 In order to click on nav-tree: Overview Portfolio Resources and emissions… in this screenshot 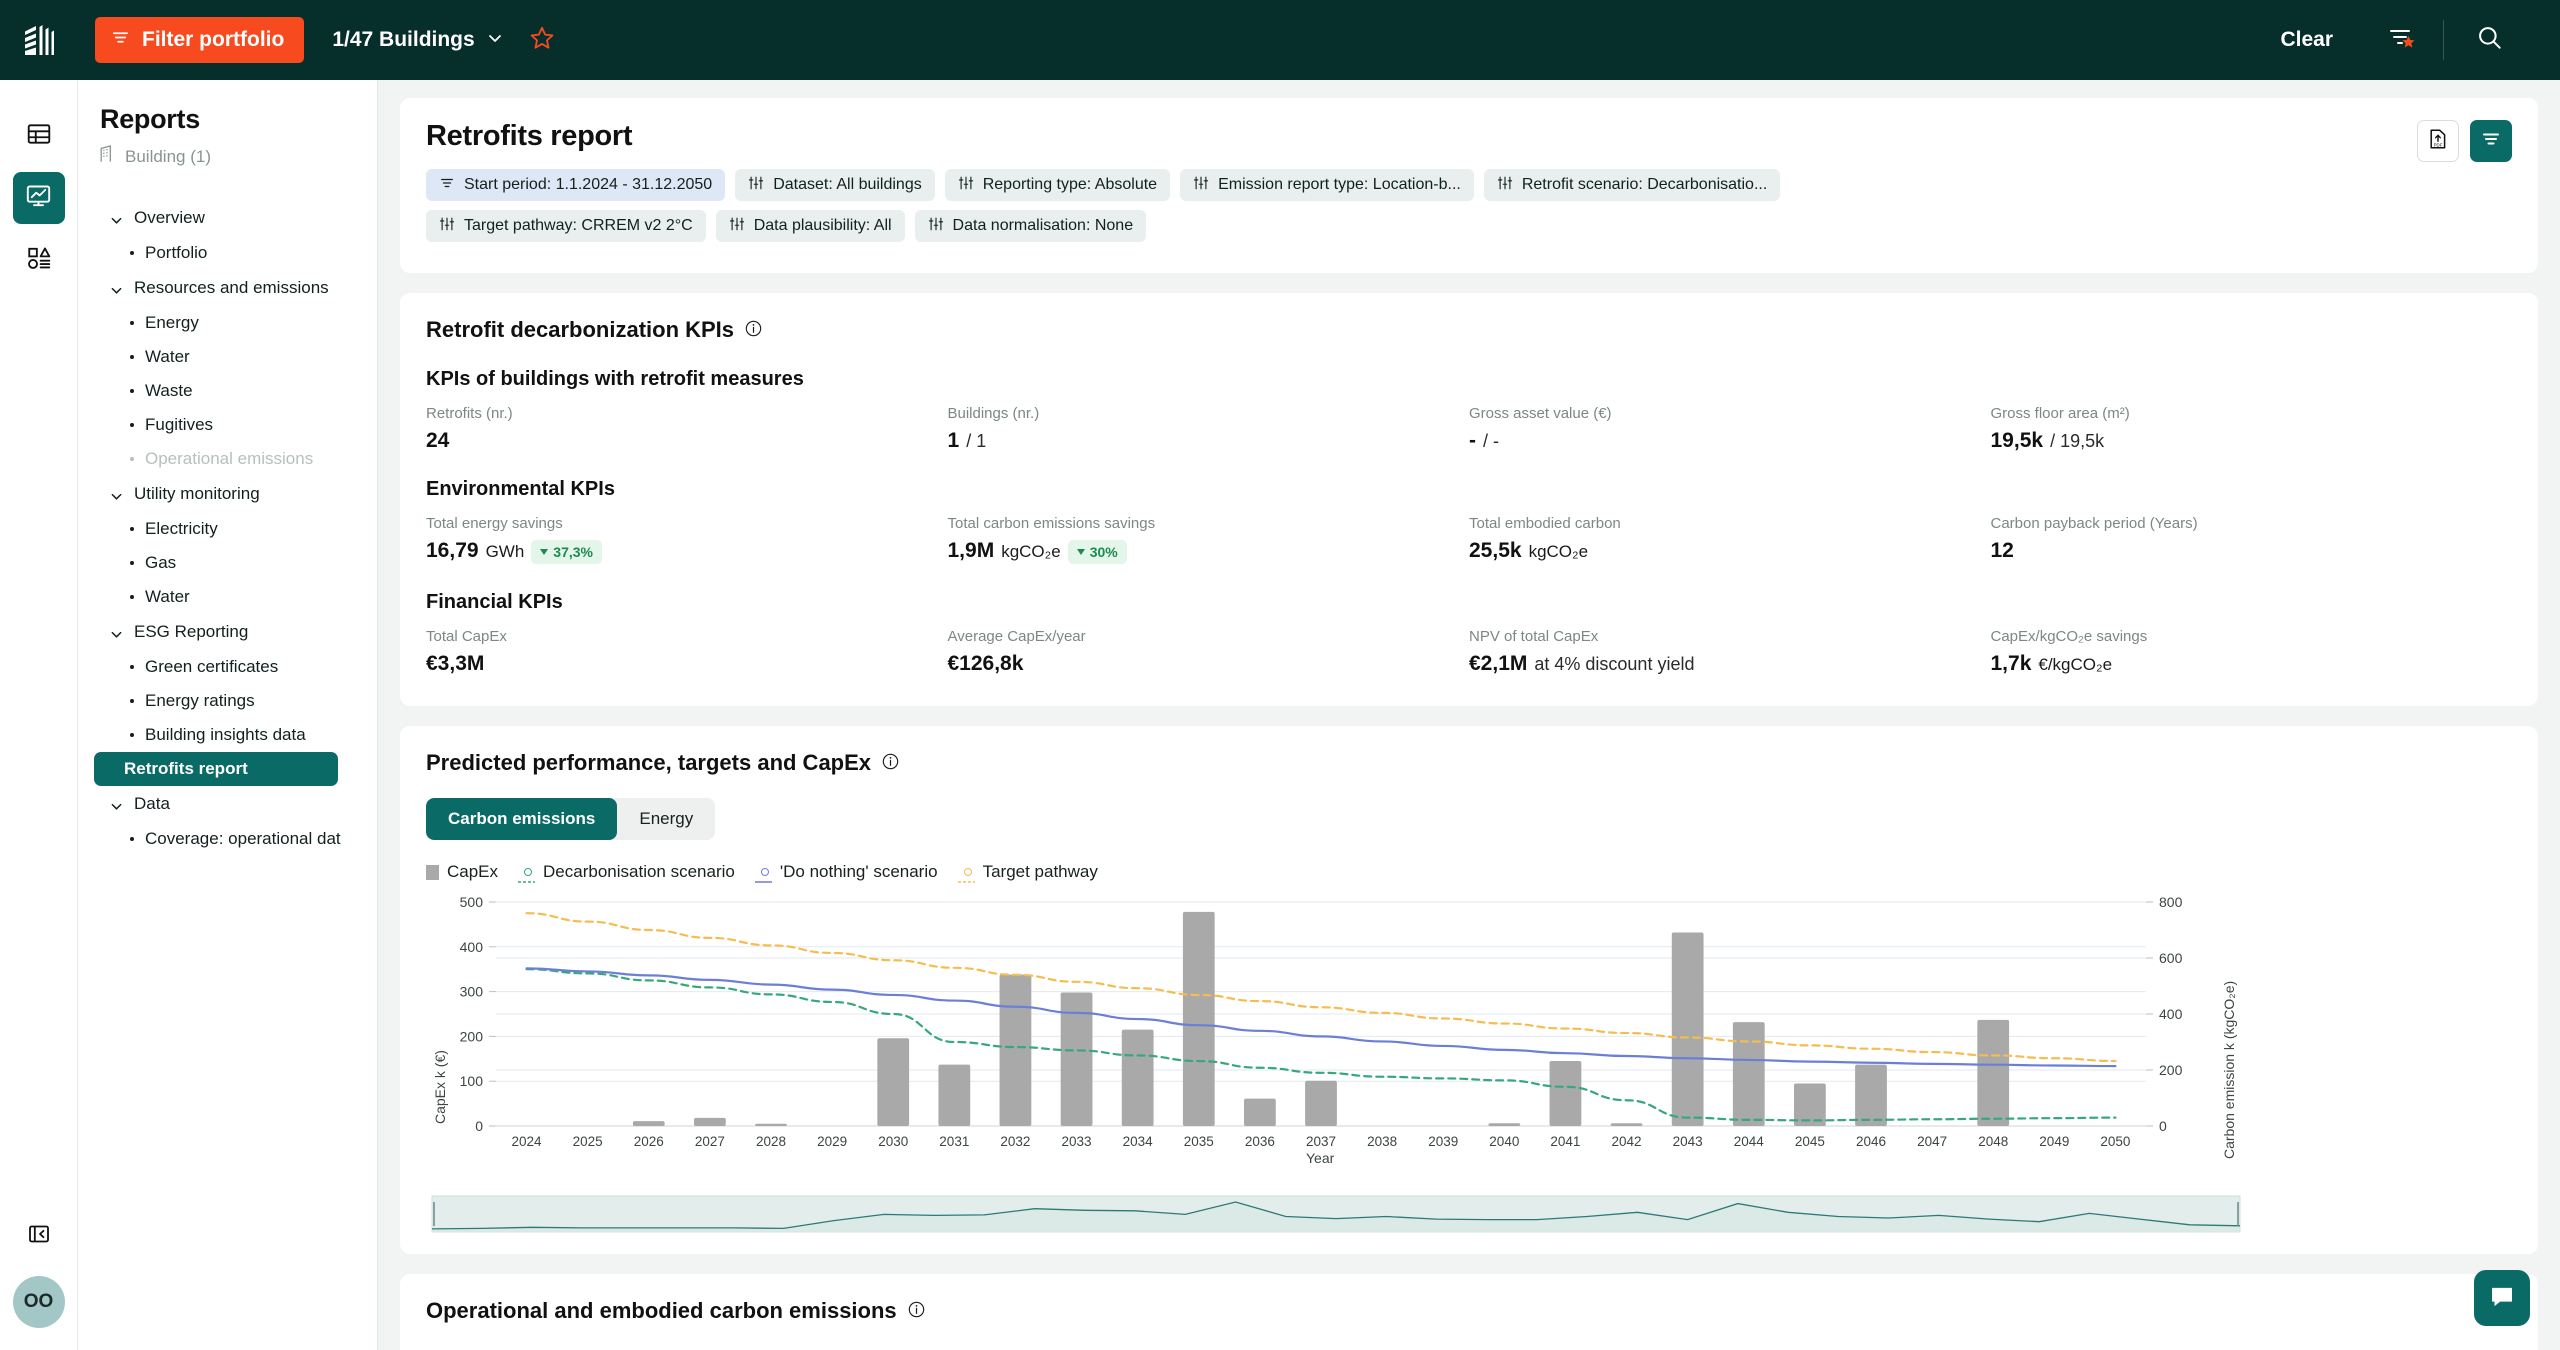, I will do `click(226, 528)`.